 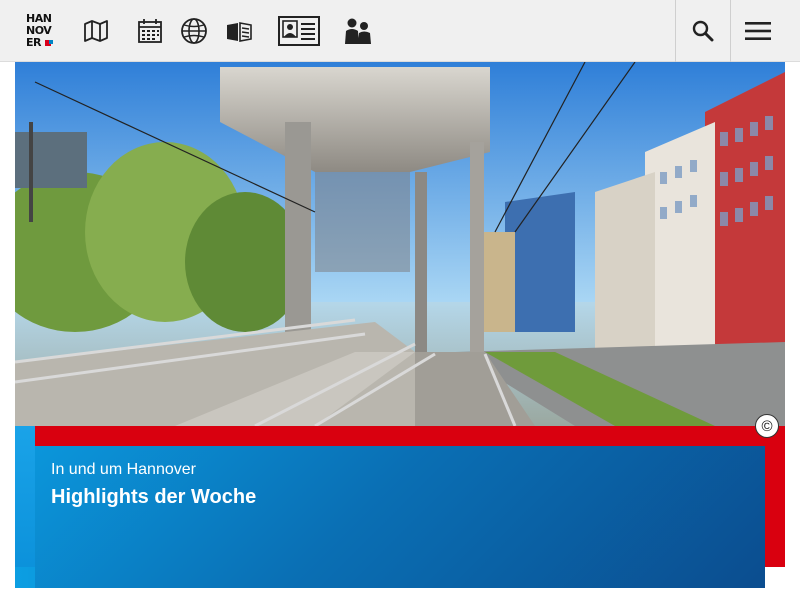 What do you see at coordinates (194, 31) in the screenshot?
I see `globe-icon` at bounding box center [194, 31].